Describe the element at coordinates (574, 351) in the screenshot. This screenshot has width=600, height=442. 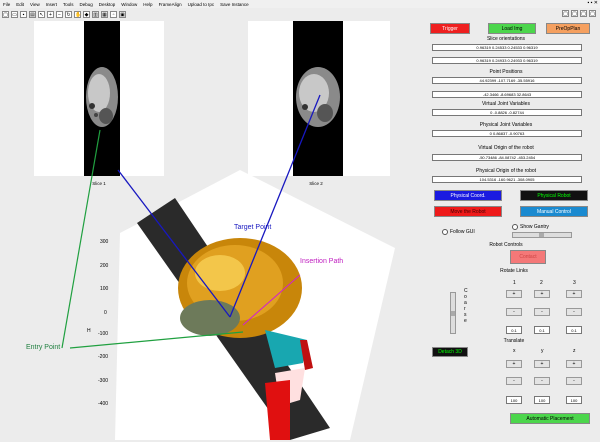
I see `trans-header-z: z` at that location.